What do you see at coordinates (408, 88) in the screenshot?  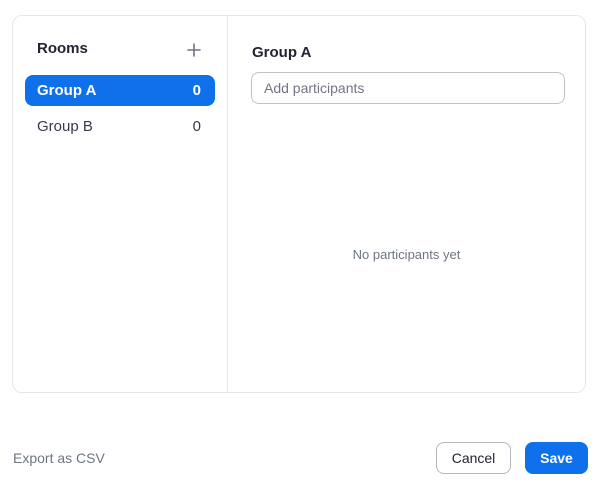 I see `add-participants-input` at bounding box center [408, 88].